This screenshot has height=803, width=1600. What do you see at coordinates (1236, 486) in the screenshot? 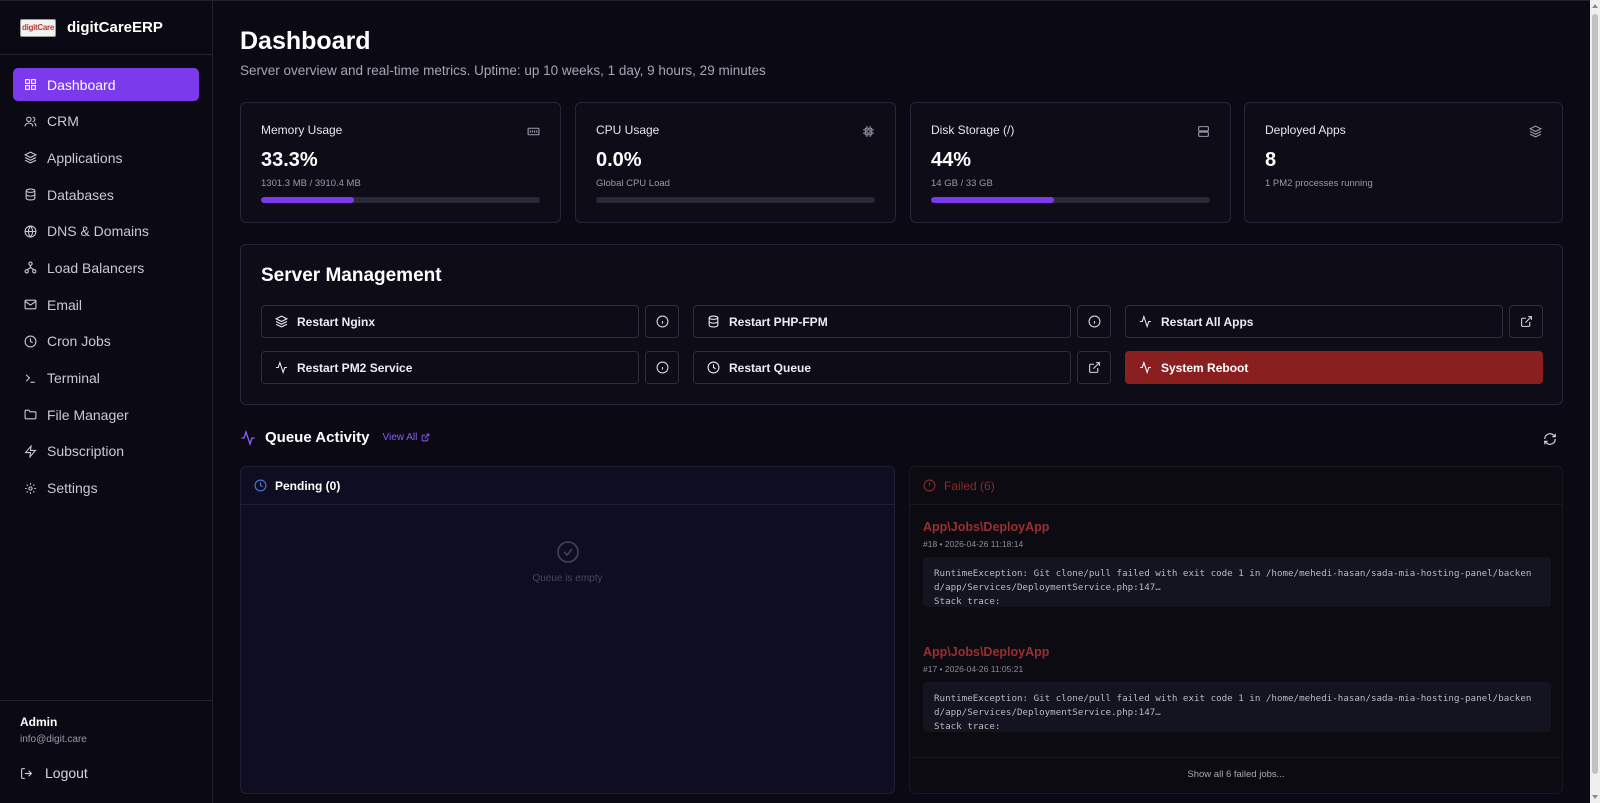
I see `failed-header: Failed (6)` at bounding box center [1236, 486].